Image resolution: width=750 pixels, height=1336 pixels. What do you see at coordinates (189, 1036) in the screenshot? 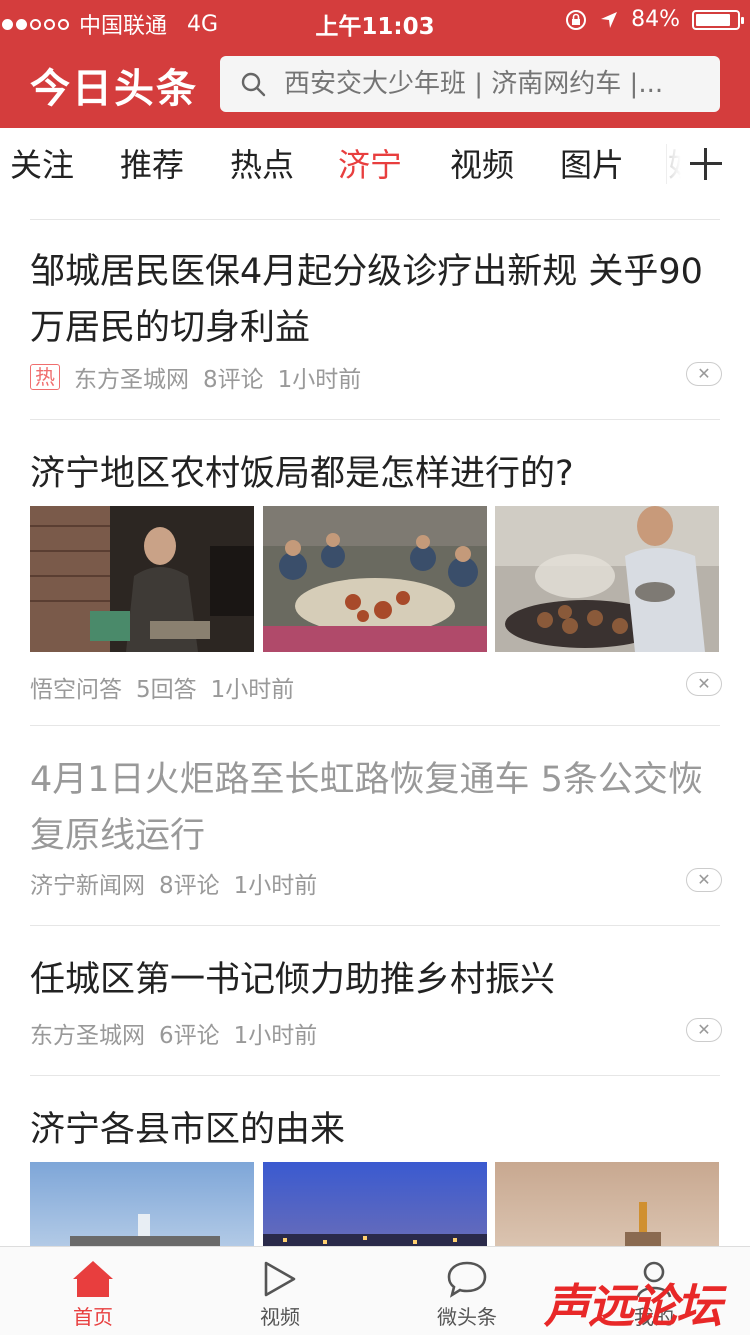
I see `article-comments: 6评论` at bounding box center [189, 1036].